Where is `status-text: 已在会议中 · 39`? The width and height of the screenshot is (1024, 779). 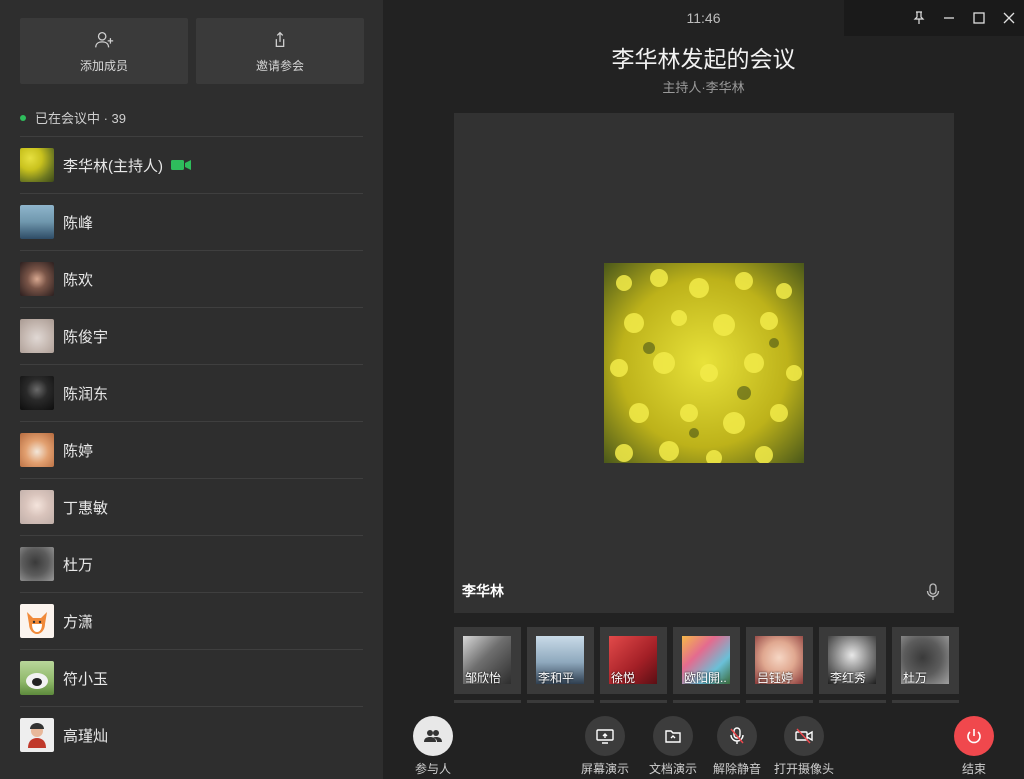
status-text: 已在会议中 · 39 is located at coordinates (81, 118).